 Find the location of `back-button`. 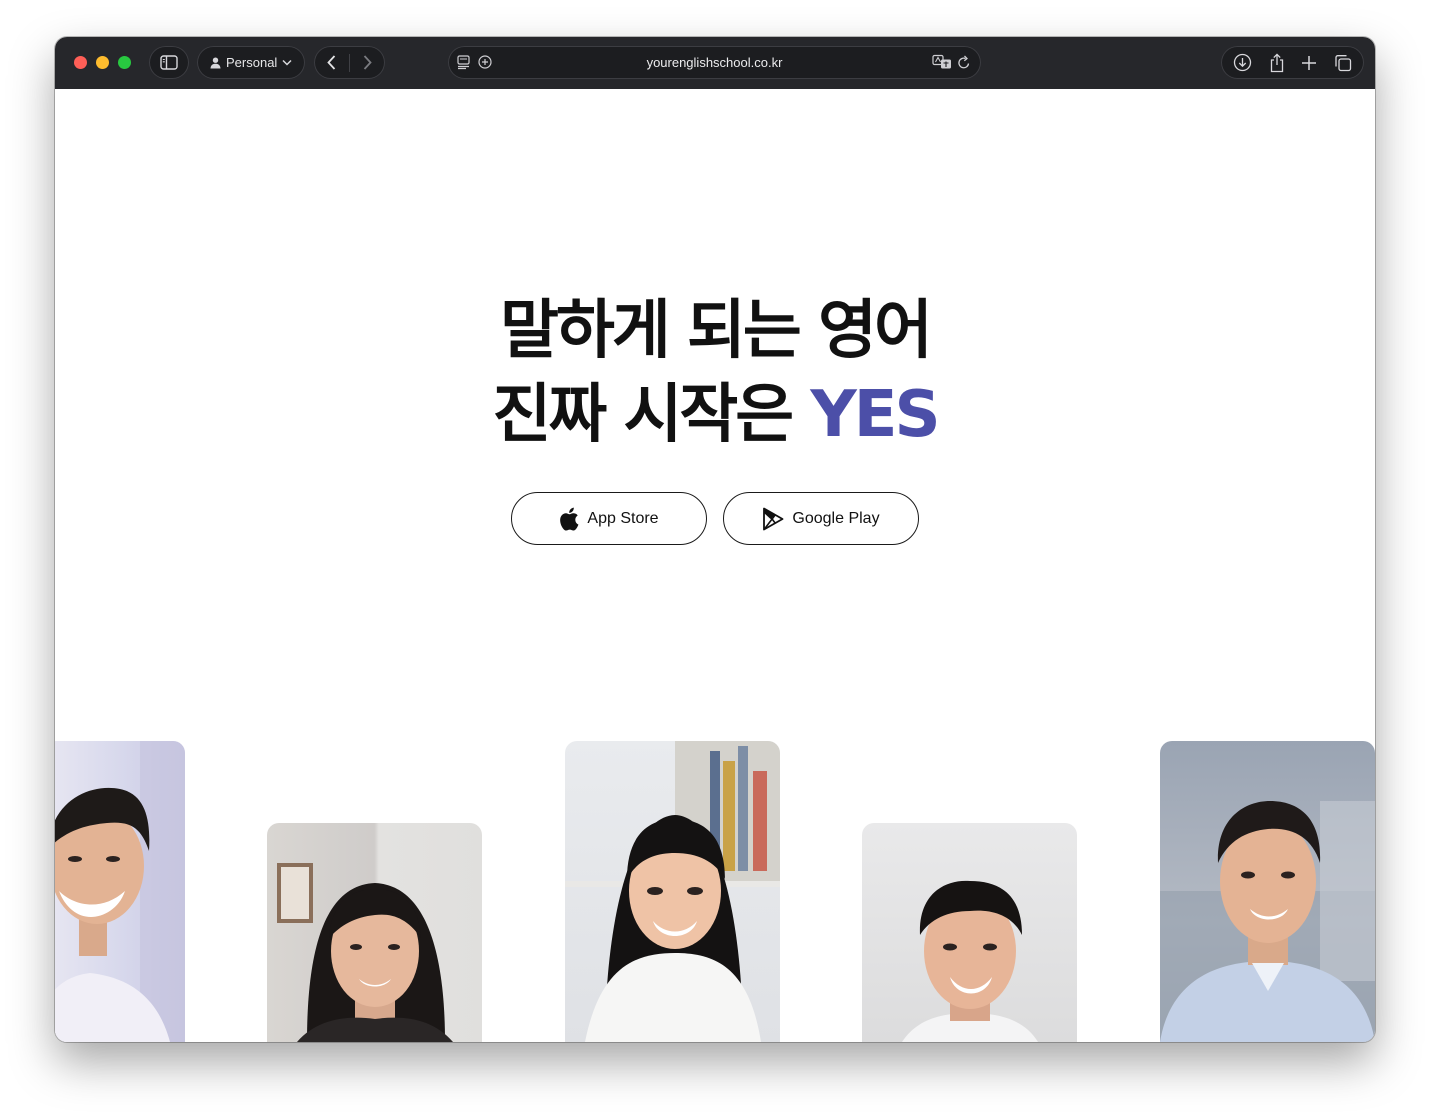

back-button is located at coordinates (331, 62).